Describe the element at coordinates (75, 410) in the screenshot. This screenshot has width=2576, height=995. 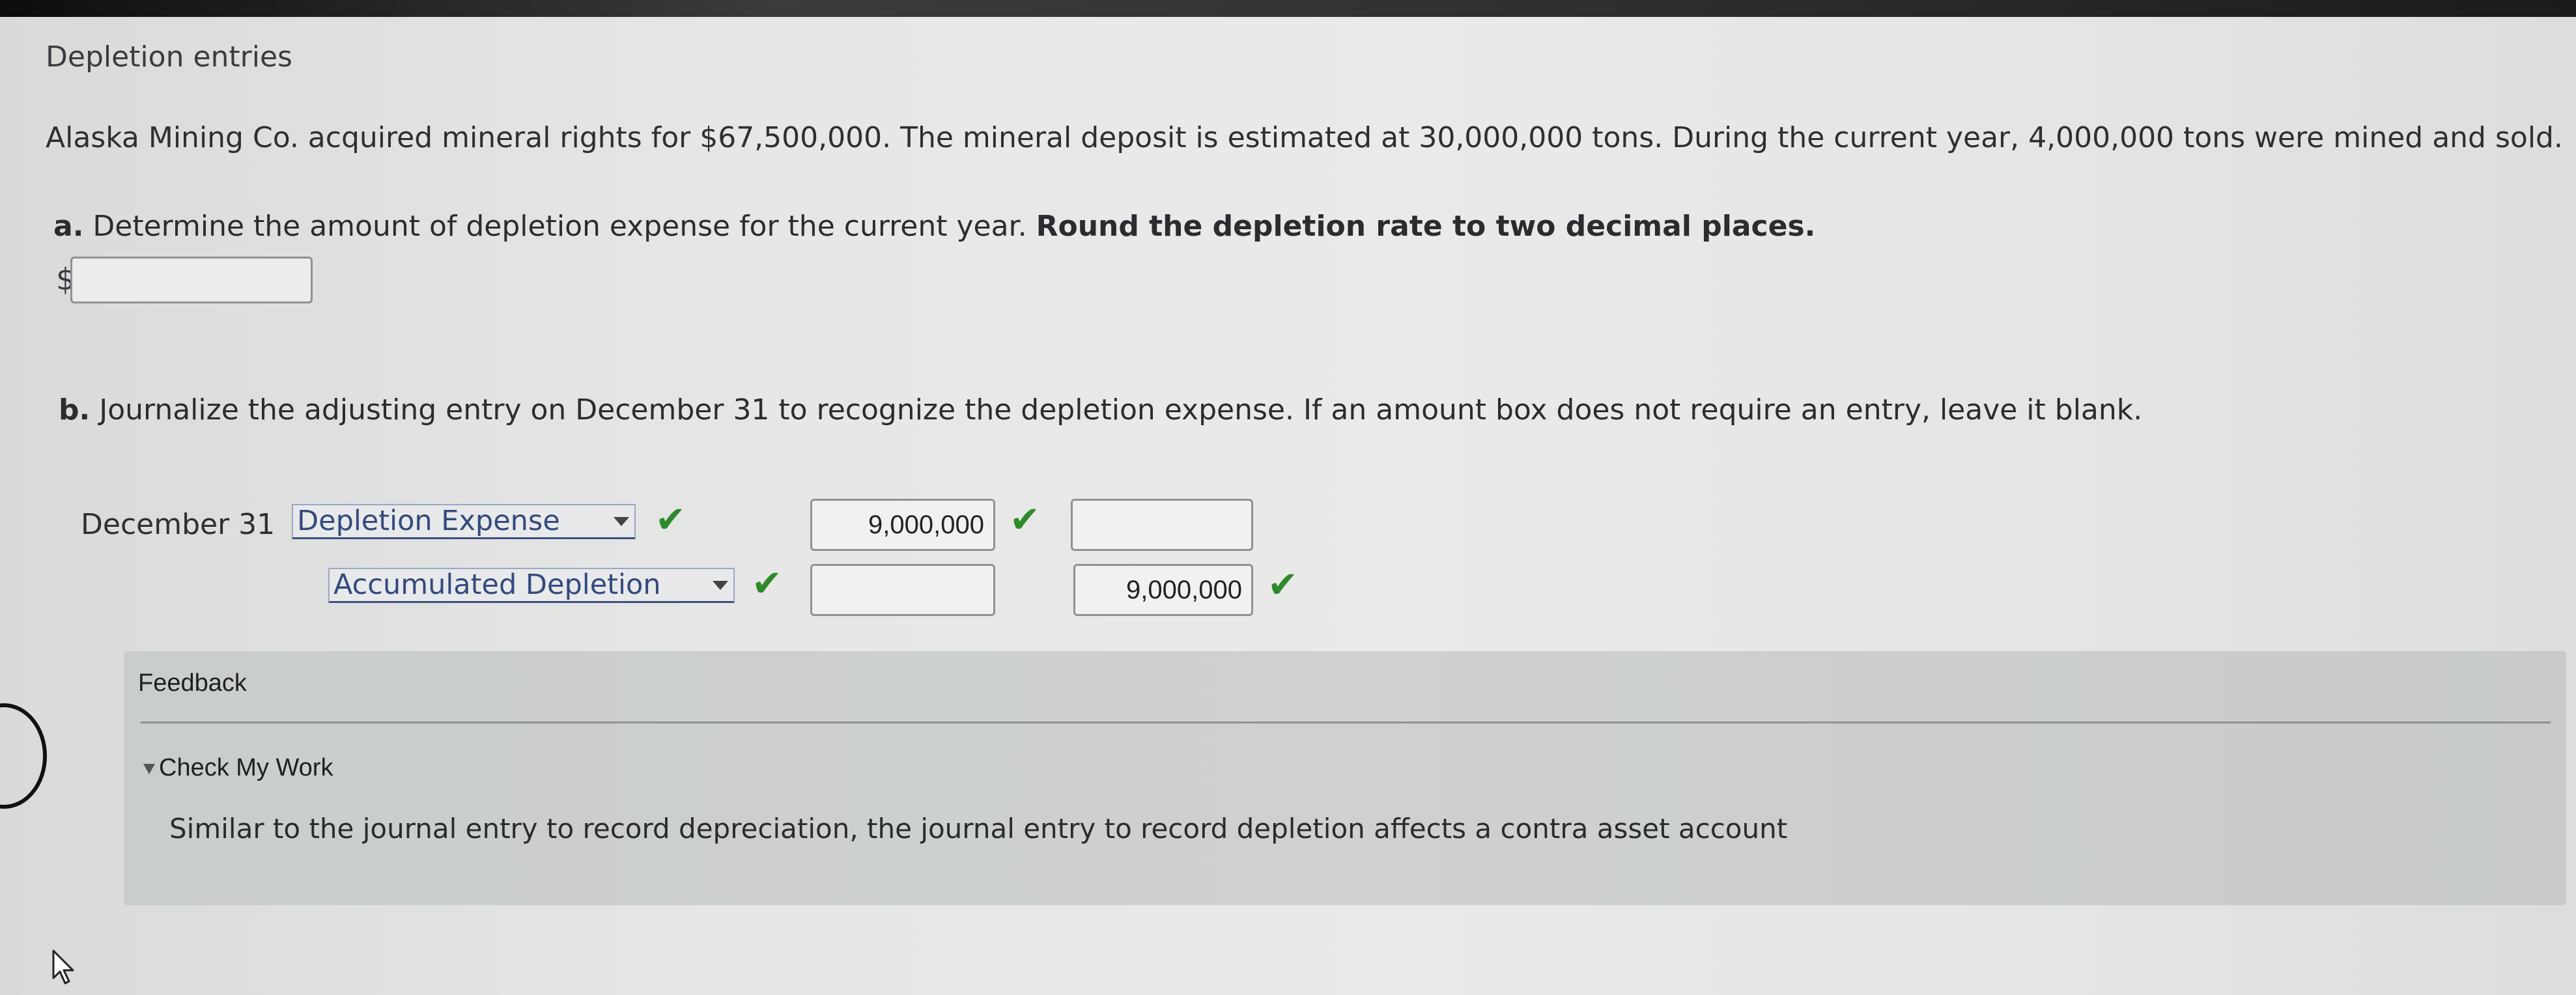
I see `part-b-letter: b.` at that location.